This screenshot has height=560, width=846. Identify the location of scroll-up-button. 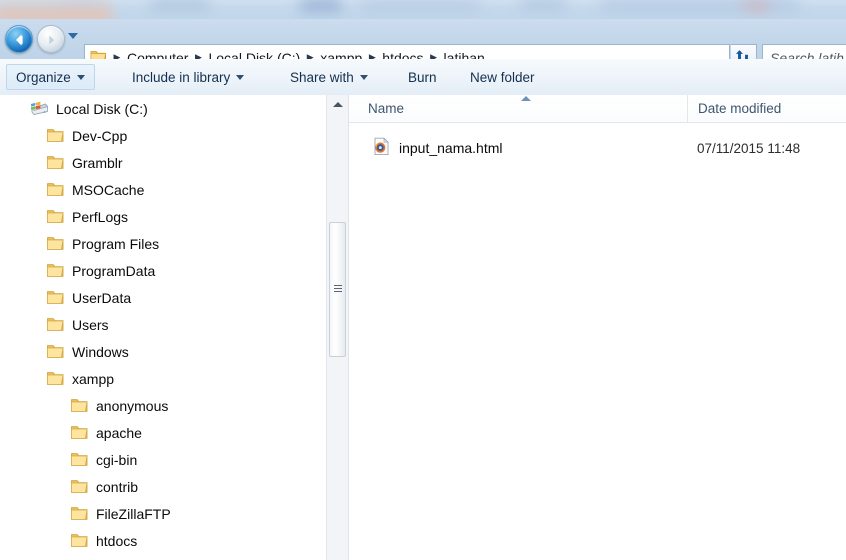
(337, 104).